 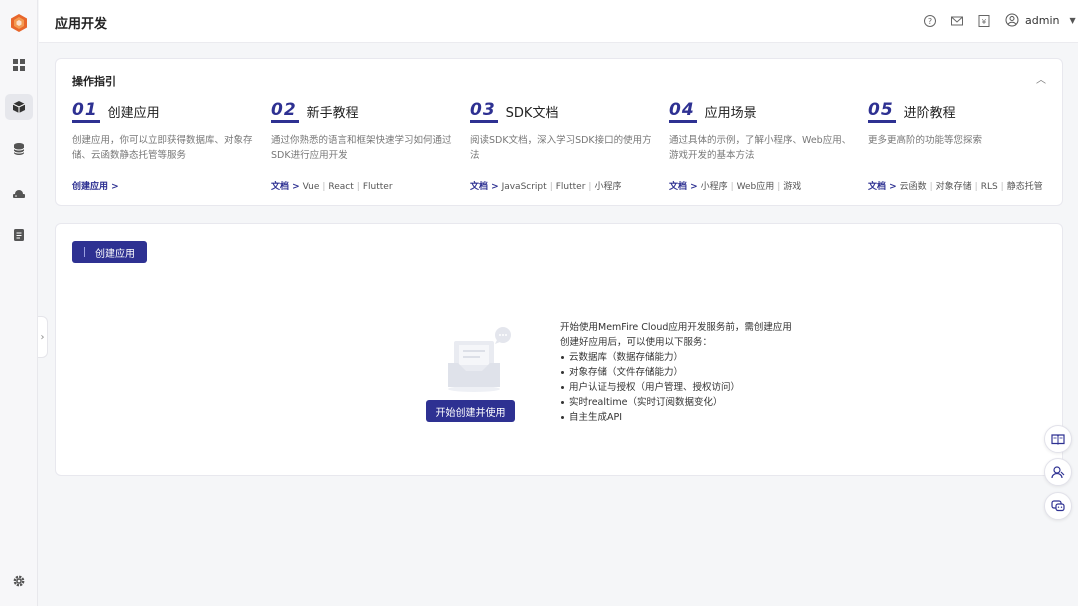 I want to click on sidebar-item-settings, so click(x=19, y=581).